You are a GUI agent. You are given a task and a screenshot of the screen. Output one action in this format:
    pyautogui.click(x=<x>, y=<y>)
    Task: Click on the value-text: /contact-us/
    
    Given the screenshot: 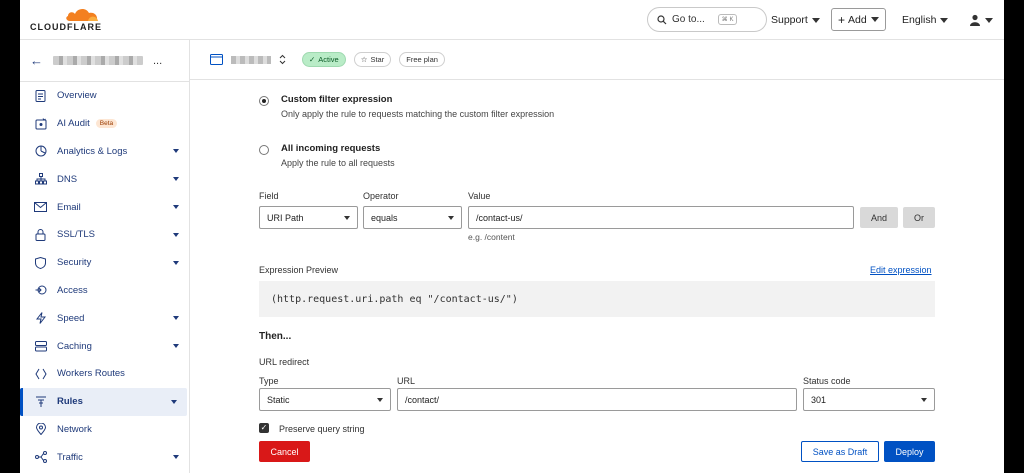 What is the action you would take?
    pyautogui.click(x=499, y=217)
    